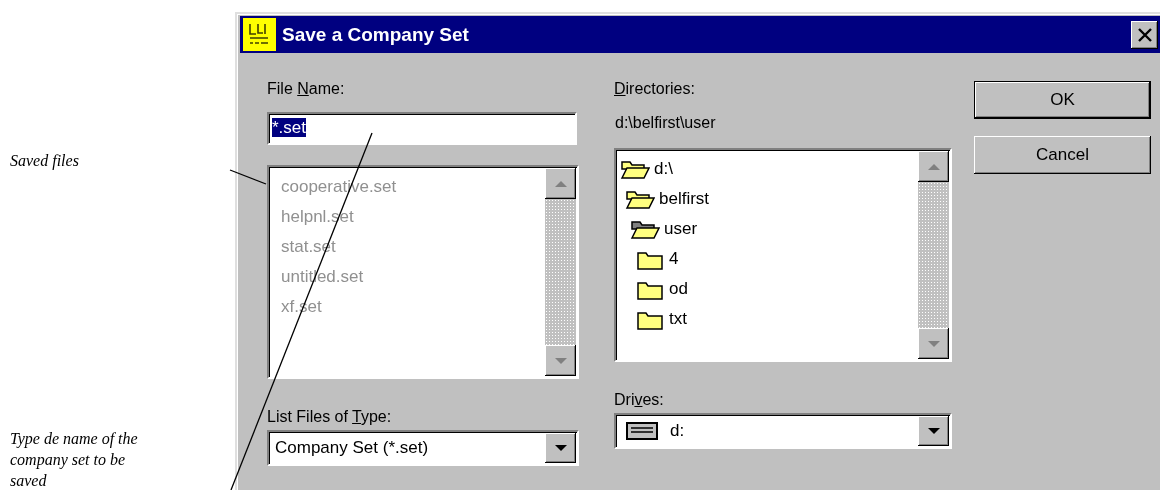  Describe the element at coordinates (642, 431) in the screenshot. I see `drive-icon` at that location.